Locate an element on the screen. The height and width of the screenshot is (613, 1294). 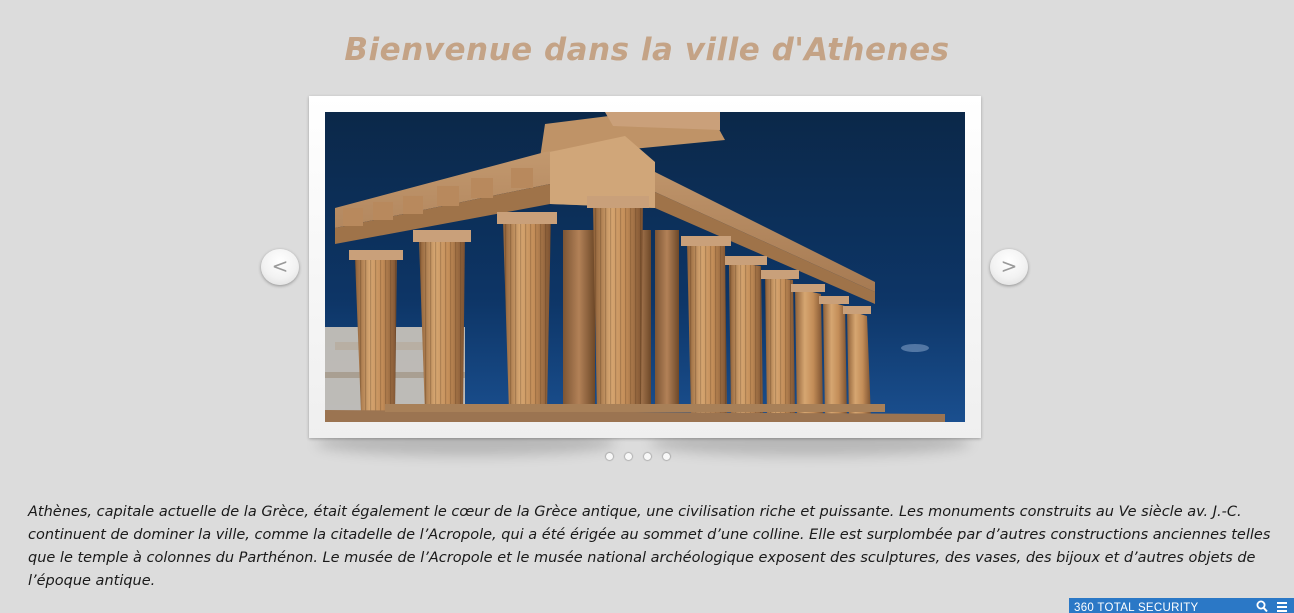
slider-pagination is located at coordinates (638, 456).